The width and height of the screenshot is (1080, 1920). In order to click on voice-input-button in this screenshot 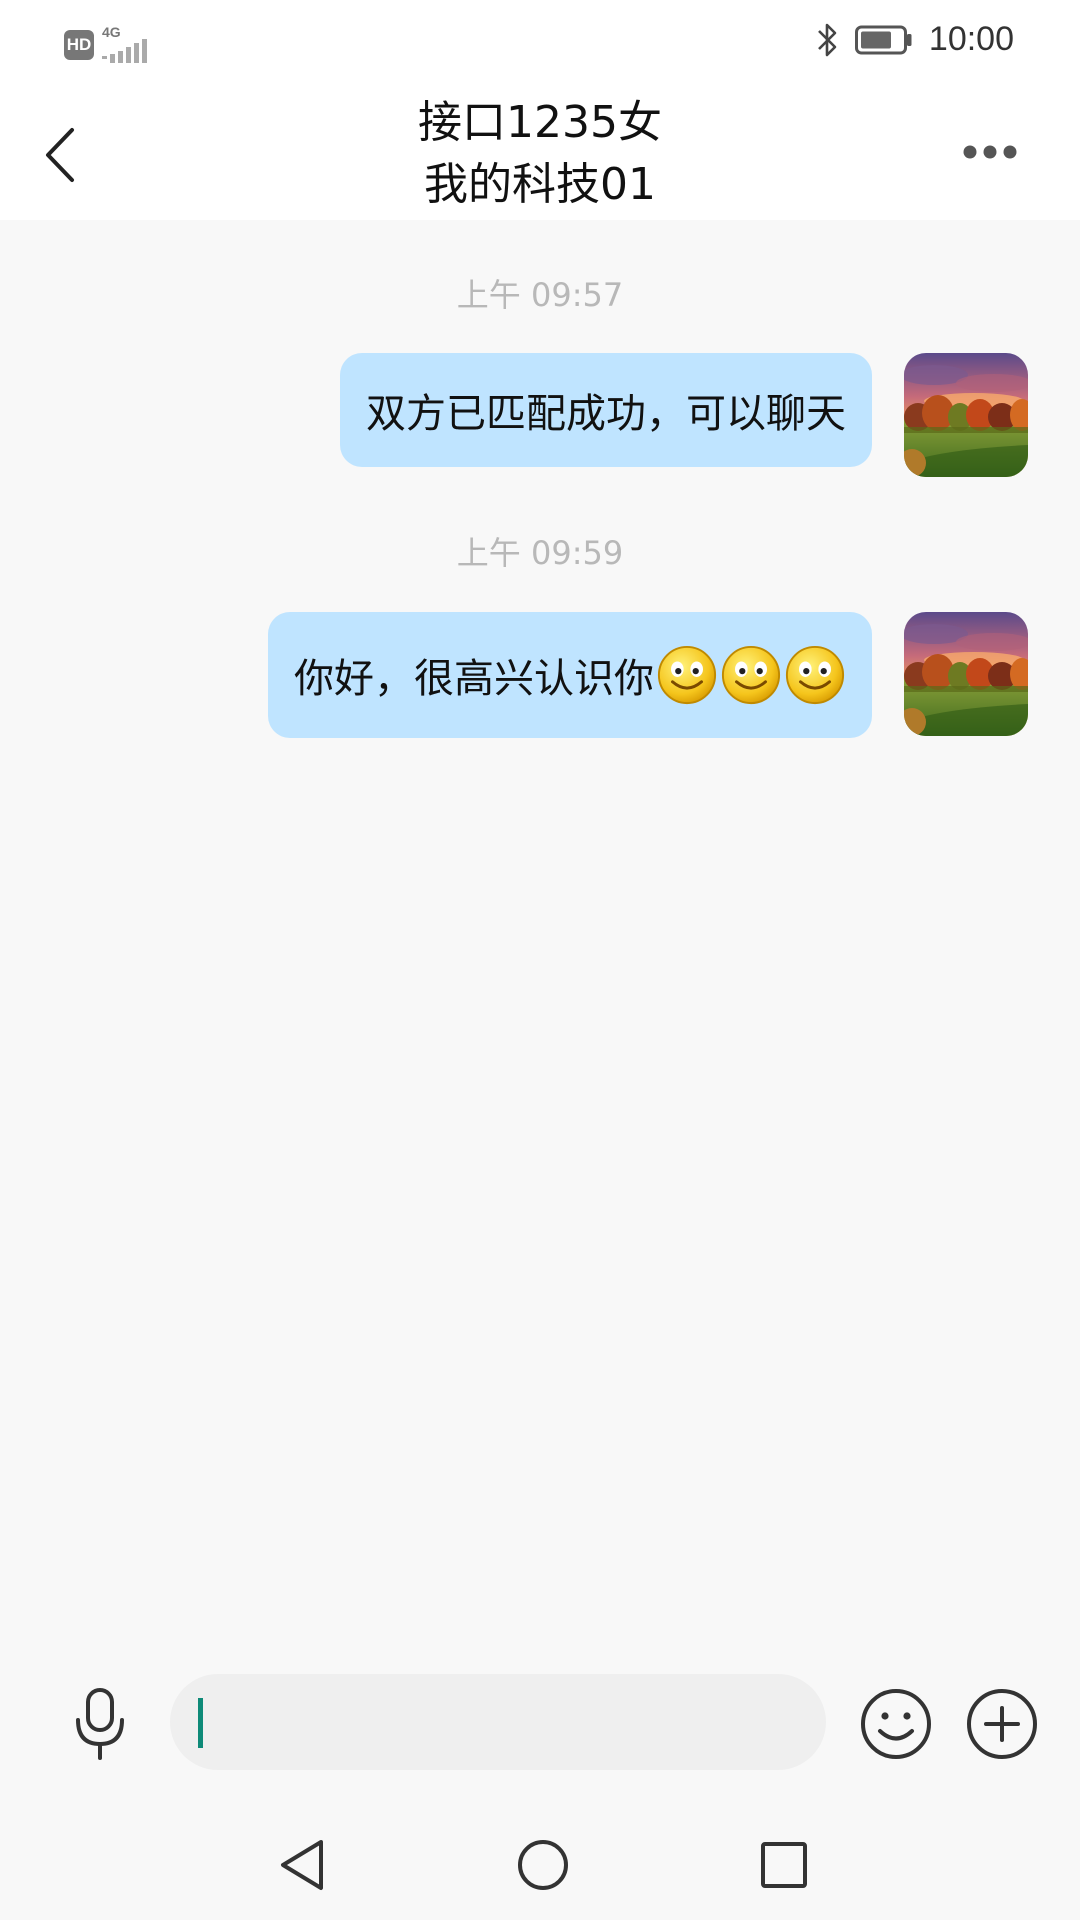, I will do `click(100, 1724)`.